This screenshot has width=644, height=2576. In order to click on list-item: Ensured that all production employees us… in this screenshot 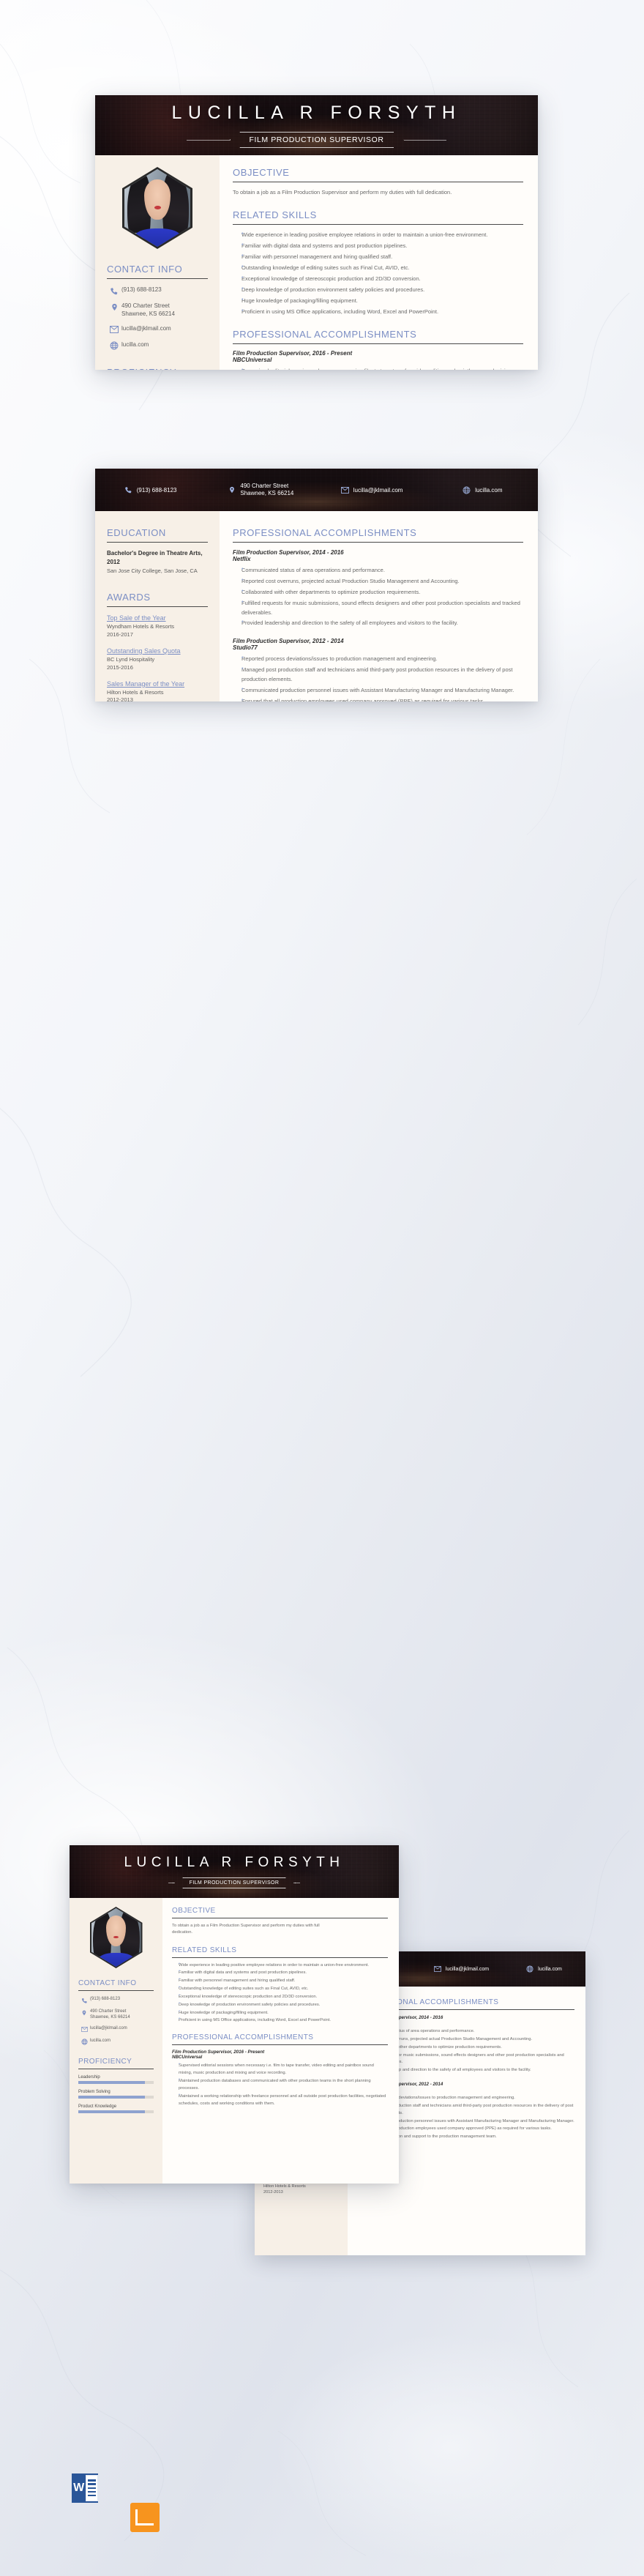, I will do `click(378, 699)`.